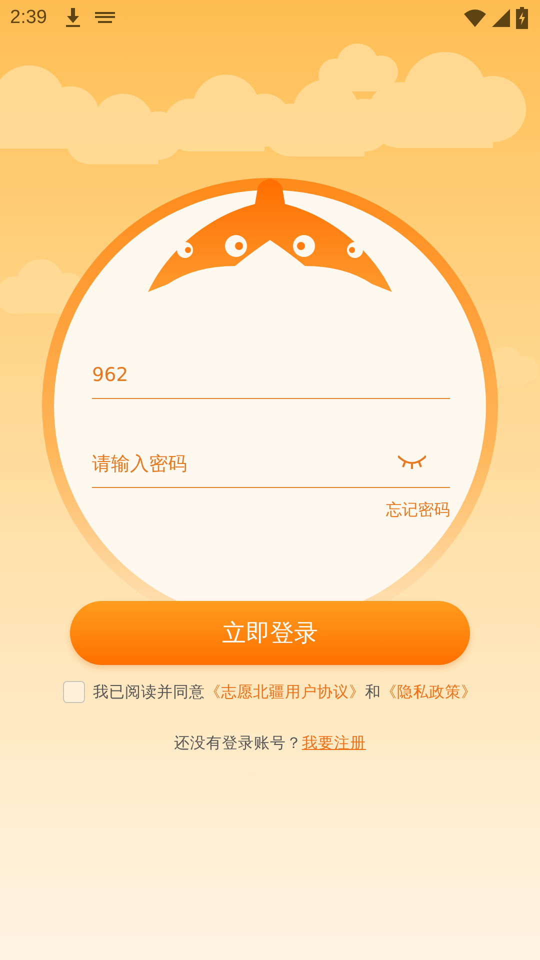  I want to click on register-link: 我要注册, so click(334, 743).